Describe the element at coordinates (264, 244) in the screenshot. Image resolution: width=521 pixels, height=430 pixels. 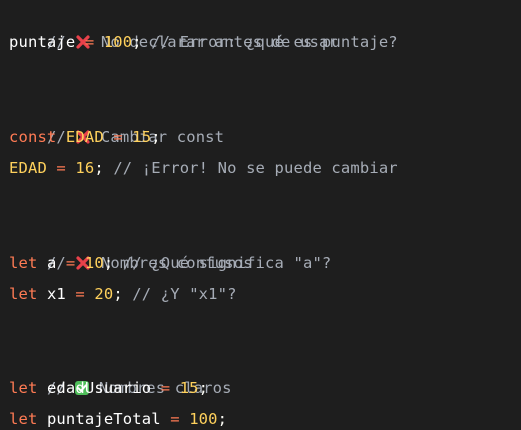
I see `code-line: // Nombres confusos` at that location.